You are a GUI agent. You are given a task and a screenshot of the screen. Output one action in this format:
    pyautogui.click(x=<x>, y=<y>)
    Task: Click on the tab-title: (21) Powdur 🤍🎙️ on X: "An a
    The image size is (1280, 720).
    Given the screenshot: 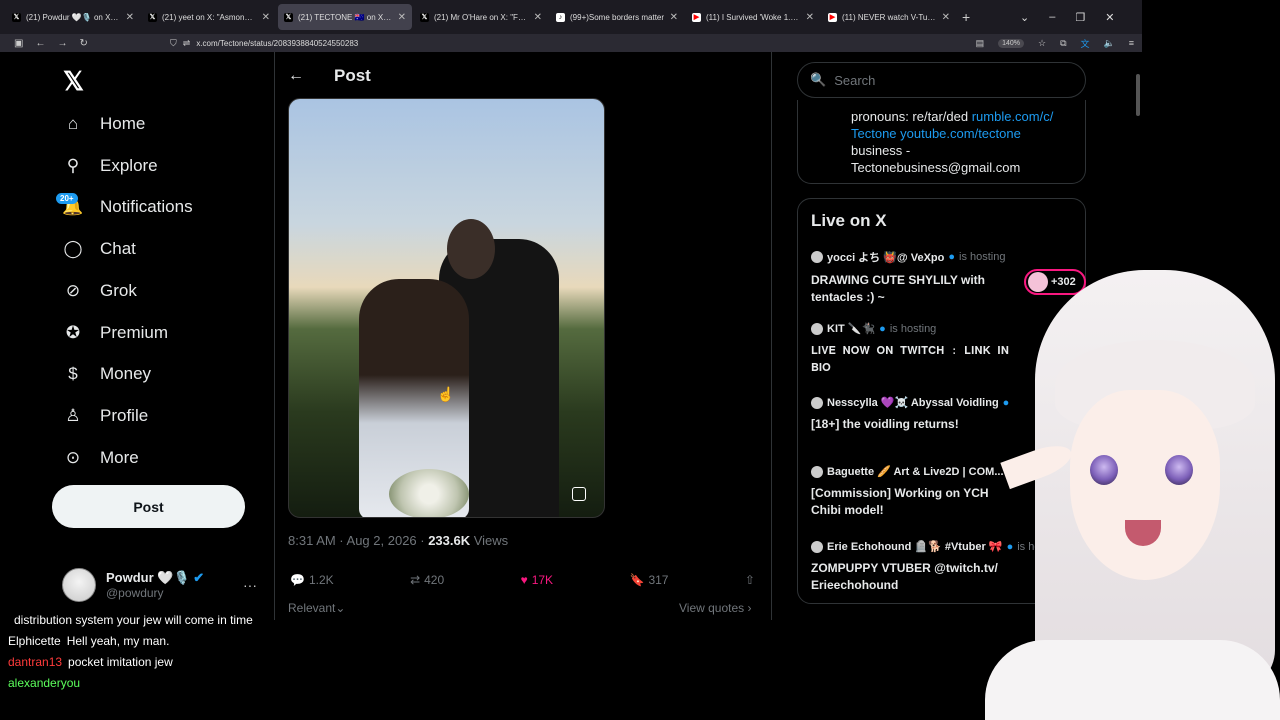 What is the action you would take?
    pyautogui.click(x=73, y=17)
    